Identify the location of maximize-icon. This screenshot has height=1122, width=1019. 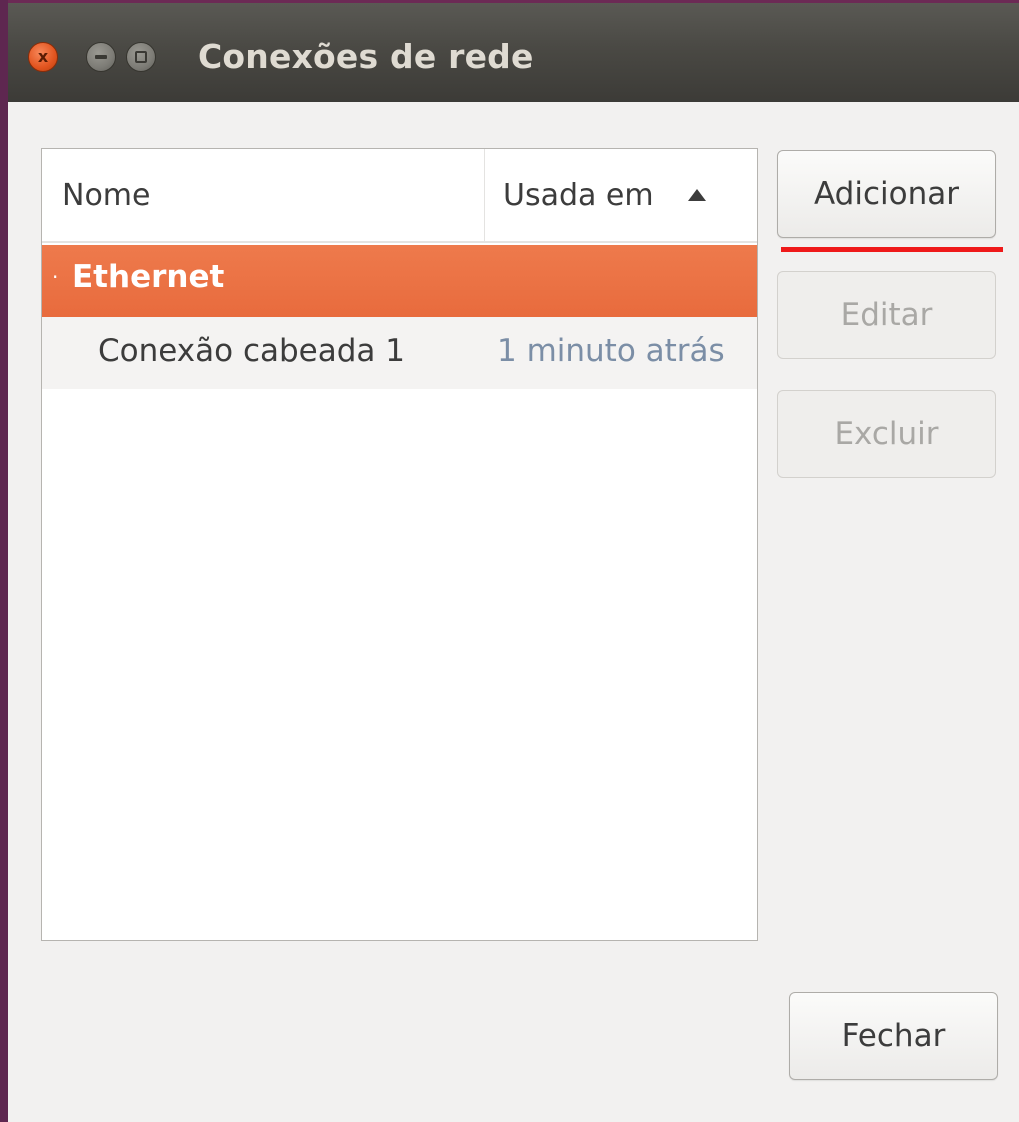
(141, 57).